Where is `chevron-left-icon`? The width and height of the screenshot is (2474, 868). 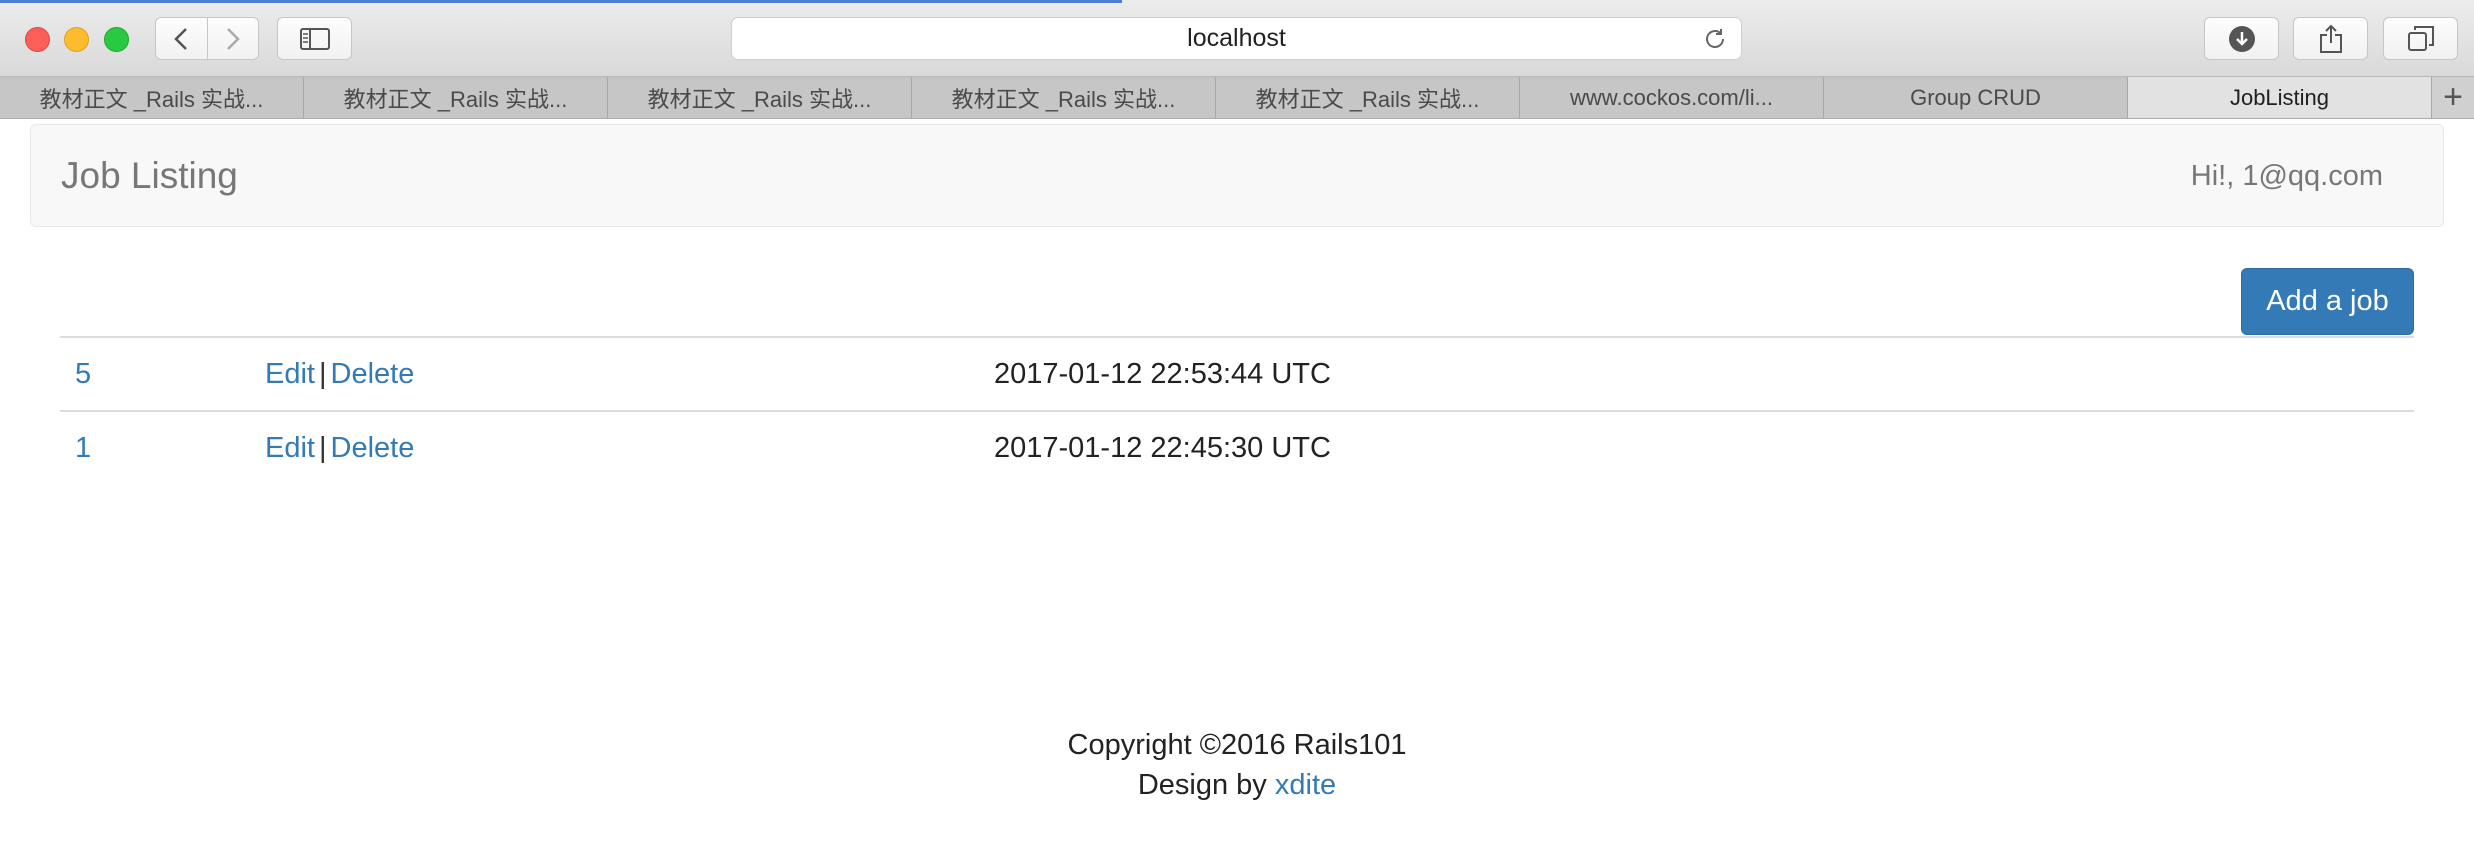
chevron-left-icon is located at coordinates (181, 38).